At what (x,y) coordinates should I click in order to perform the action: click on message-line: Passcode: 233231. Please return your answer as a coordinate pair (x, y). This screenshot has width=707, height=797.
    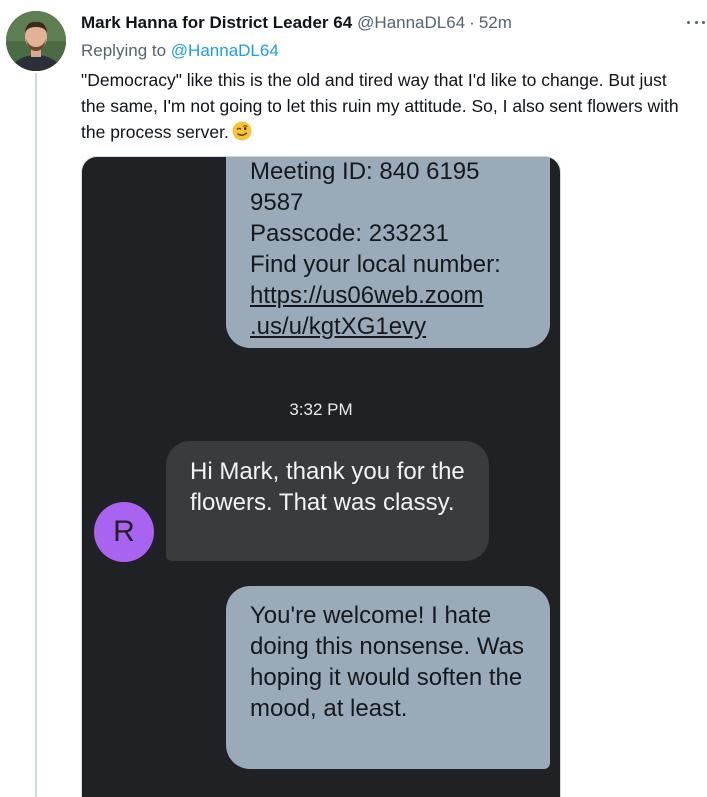
    Looking at the image, I should click on (349, 233).